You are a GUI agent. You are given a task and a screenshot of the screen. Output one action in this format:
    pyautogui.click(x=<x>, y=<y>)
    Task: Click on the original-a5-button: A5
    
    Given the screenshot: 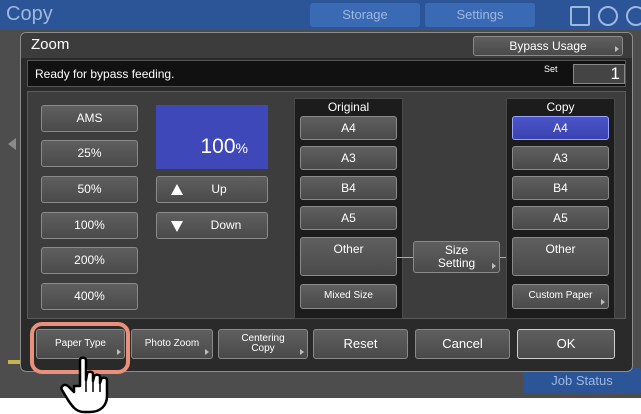 What is the action you would take?
    pyautogui.click(x=348, y=218)
    